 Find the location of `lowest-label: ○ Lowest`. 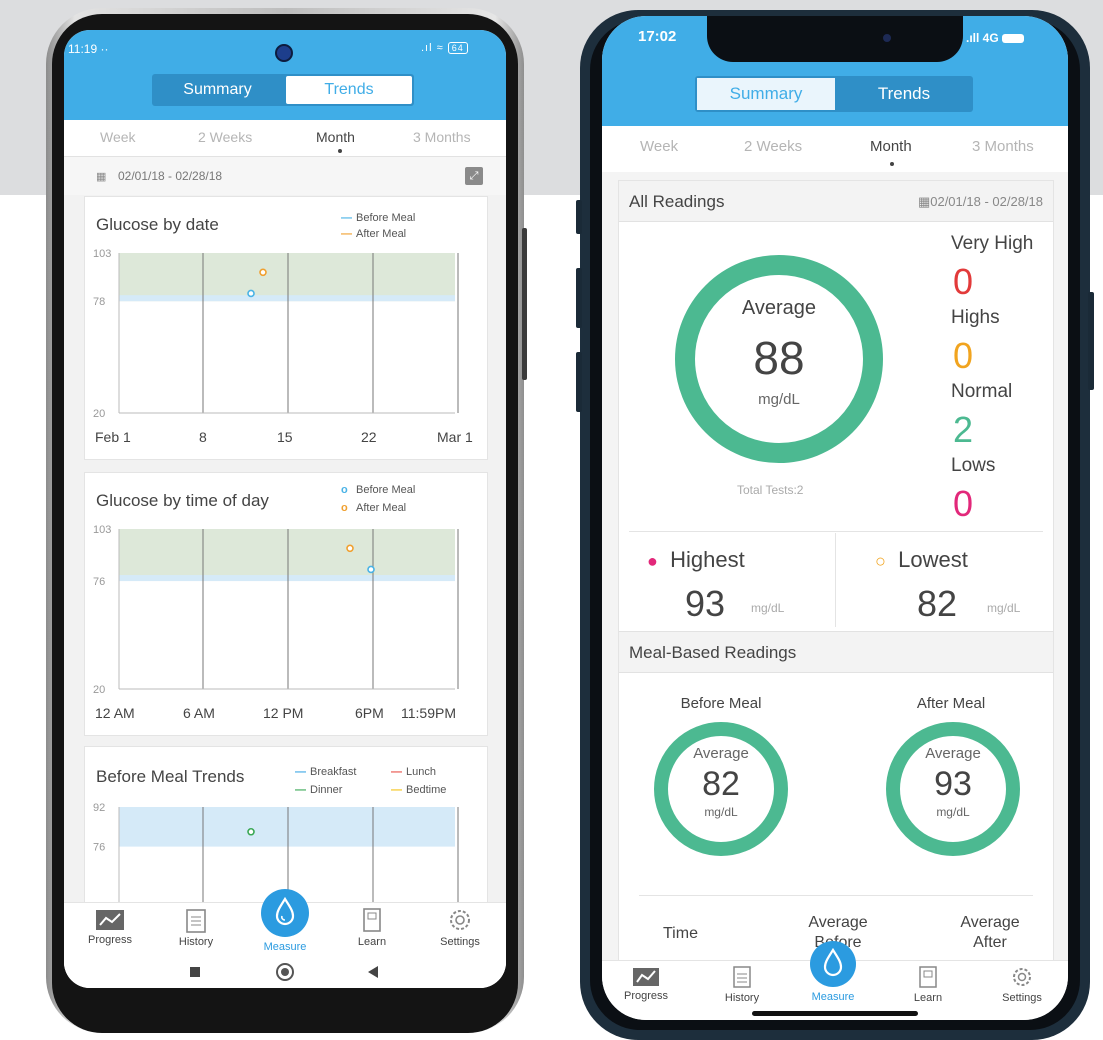

lowest-label: ○ Lowest is located at coordinates (921, 559).